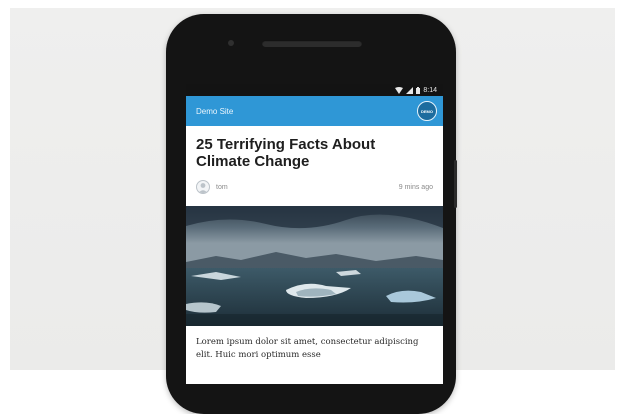 Image resolution: width=620 pixels, height=414 pixels. Describe the element at coordinates (222, 187) in the screenshot. I see `author-name: tom` at that location.